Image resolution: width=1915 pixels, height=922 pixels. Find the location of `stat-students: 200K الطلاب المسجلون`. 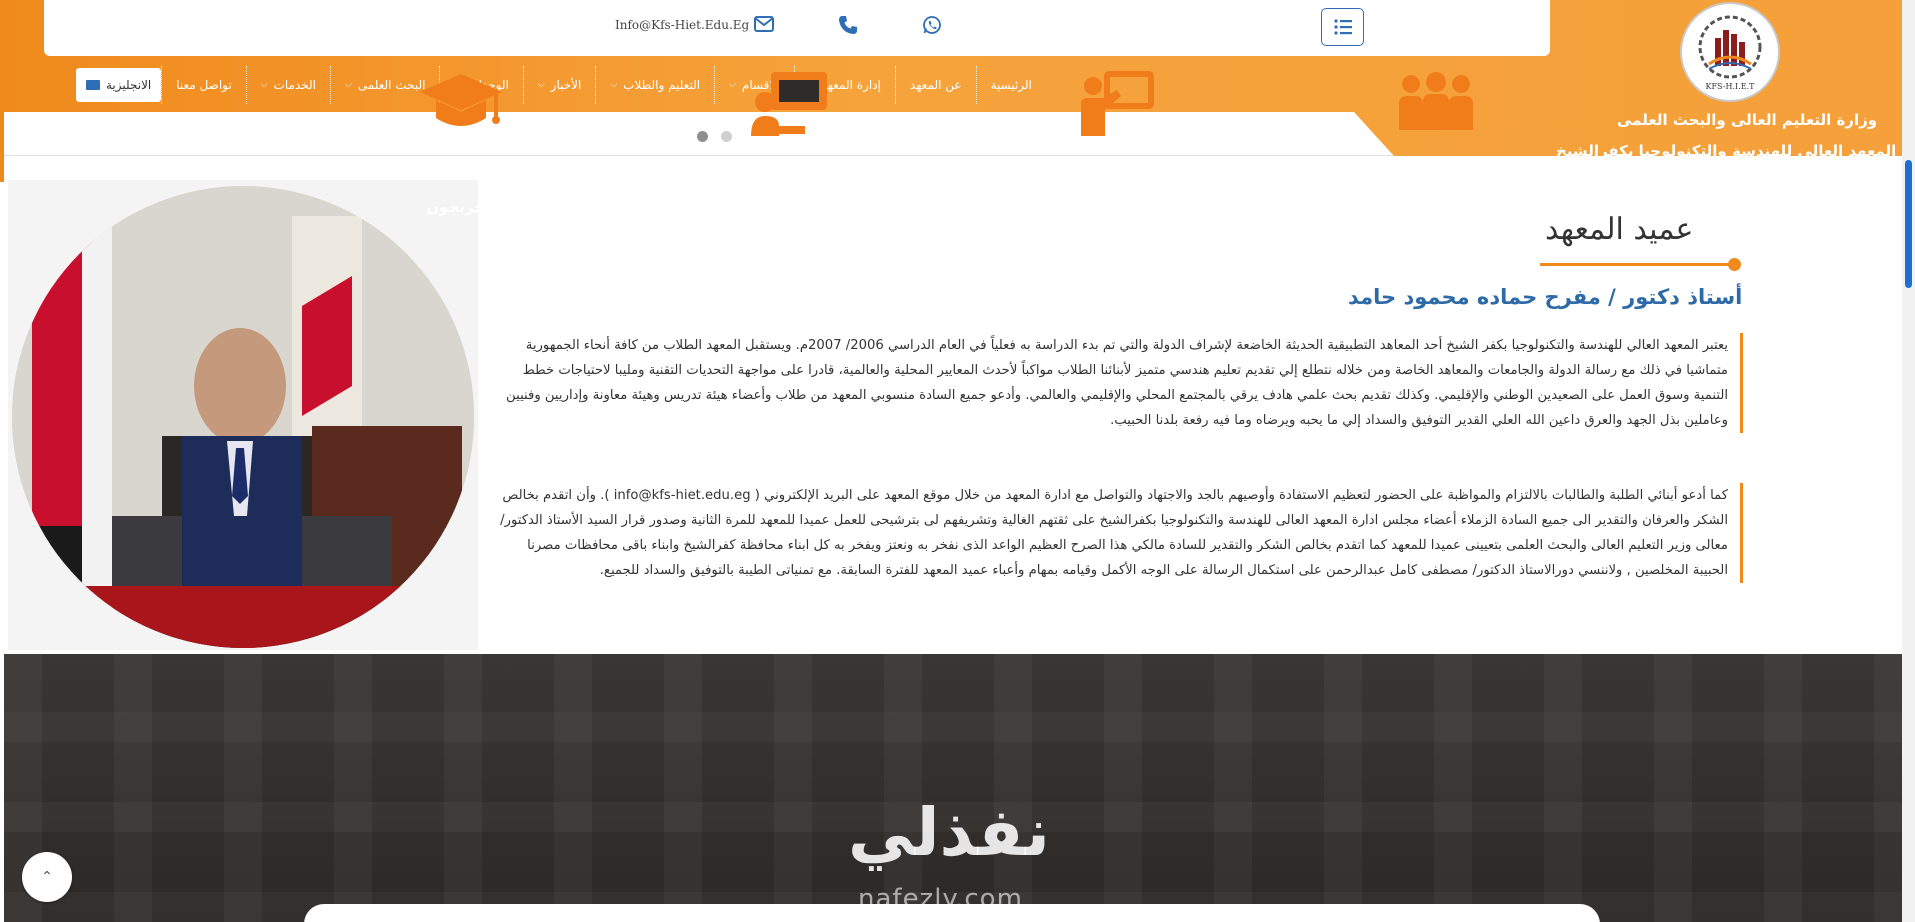

stat-students: 200K الطلاب المسجلون is located at coordinates (1436, 142).